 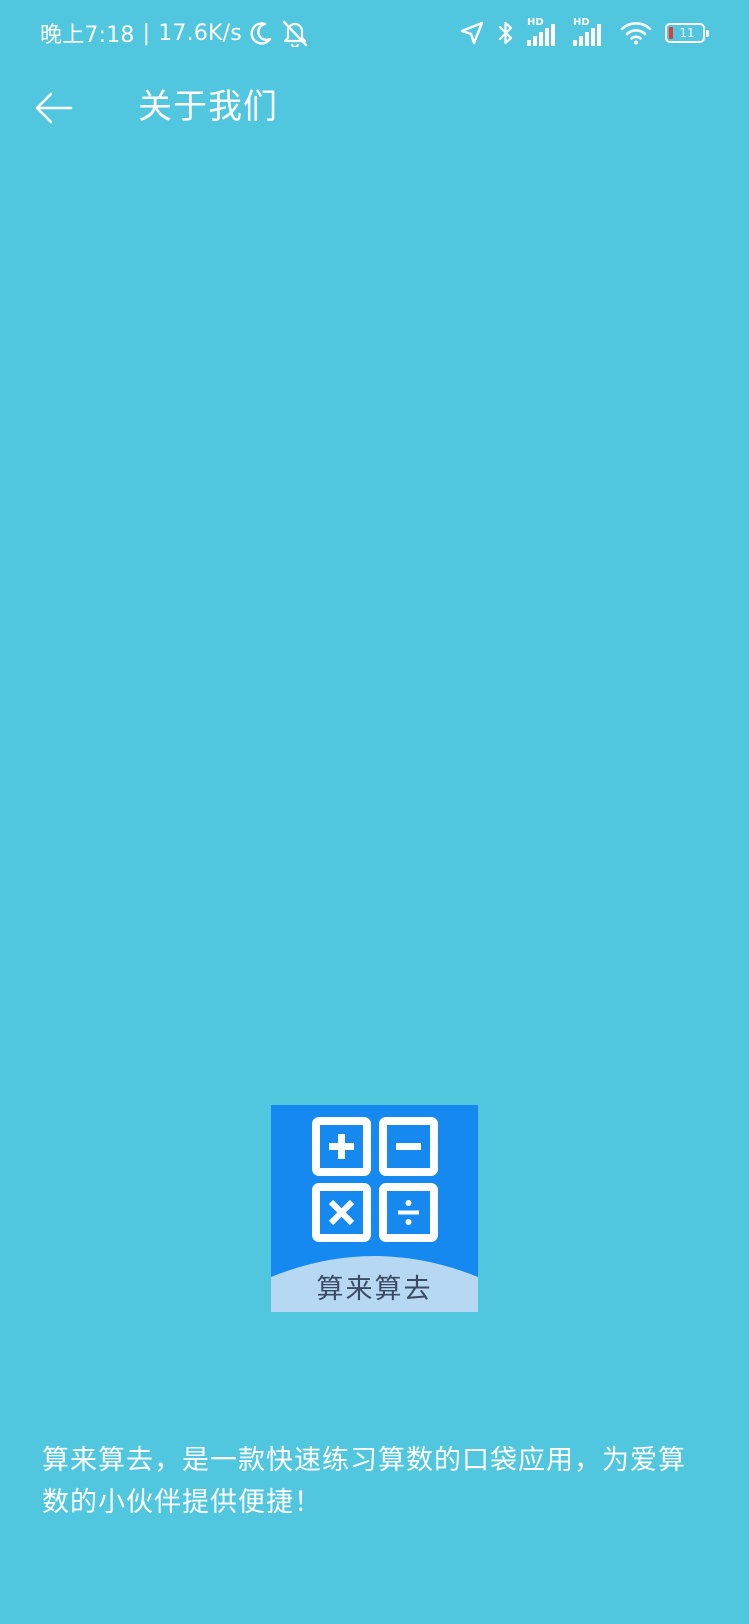 What do you see at coordinates (364, 1481) in the screenshot?
I see `about-description: 算来算去，是一款快速练习算数的口袋应用，为爱算数的小伙伴提供便捷！` at bounding box center [364, 1481].